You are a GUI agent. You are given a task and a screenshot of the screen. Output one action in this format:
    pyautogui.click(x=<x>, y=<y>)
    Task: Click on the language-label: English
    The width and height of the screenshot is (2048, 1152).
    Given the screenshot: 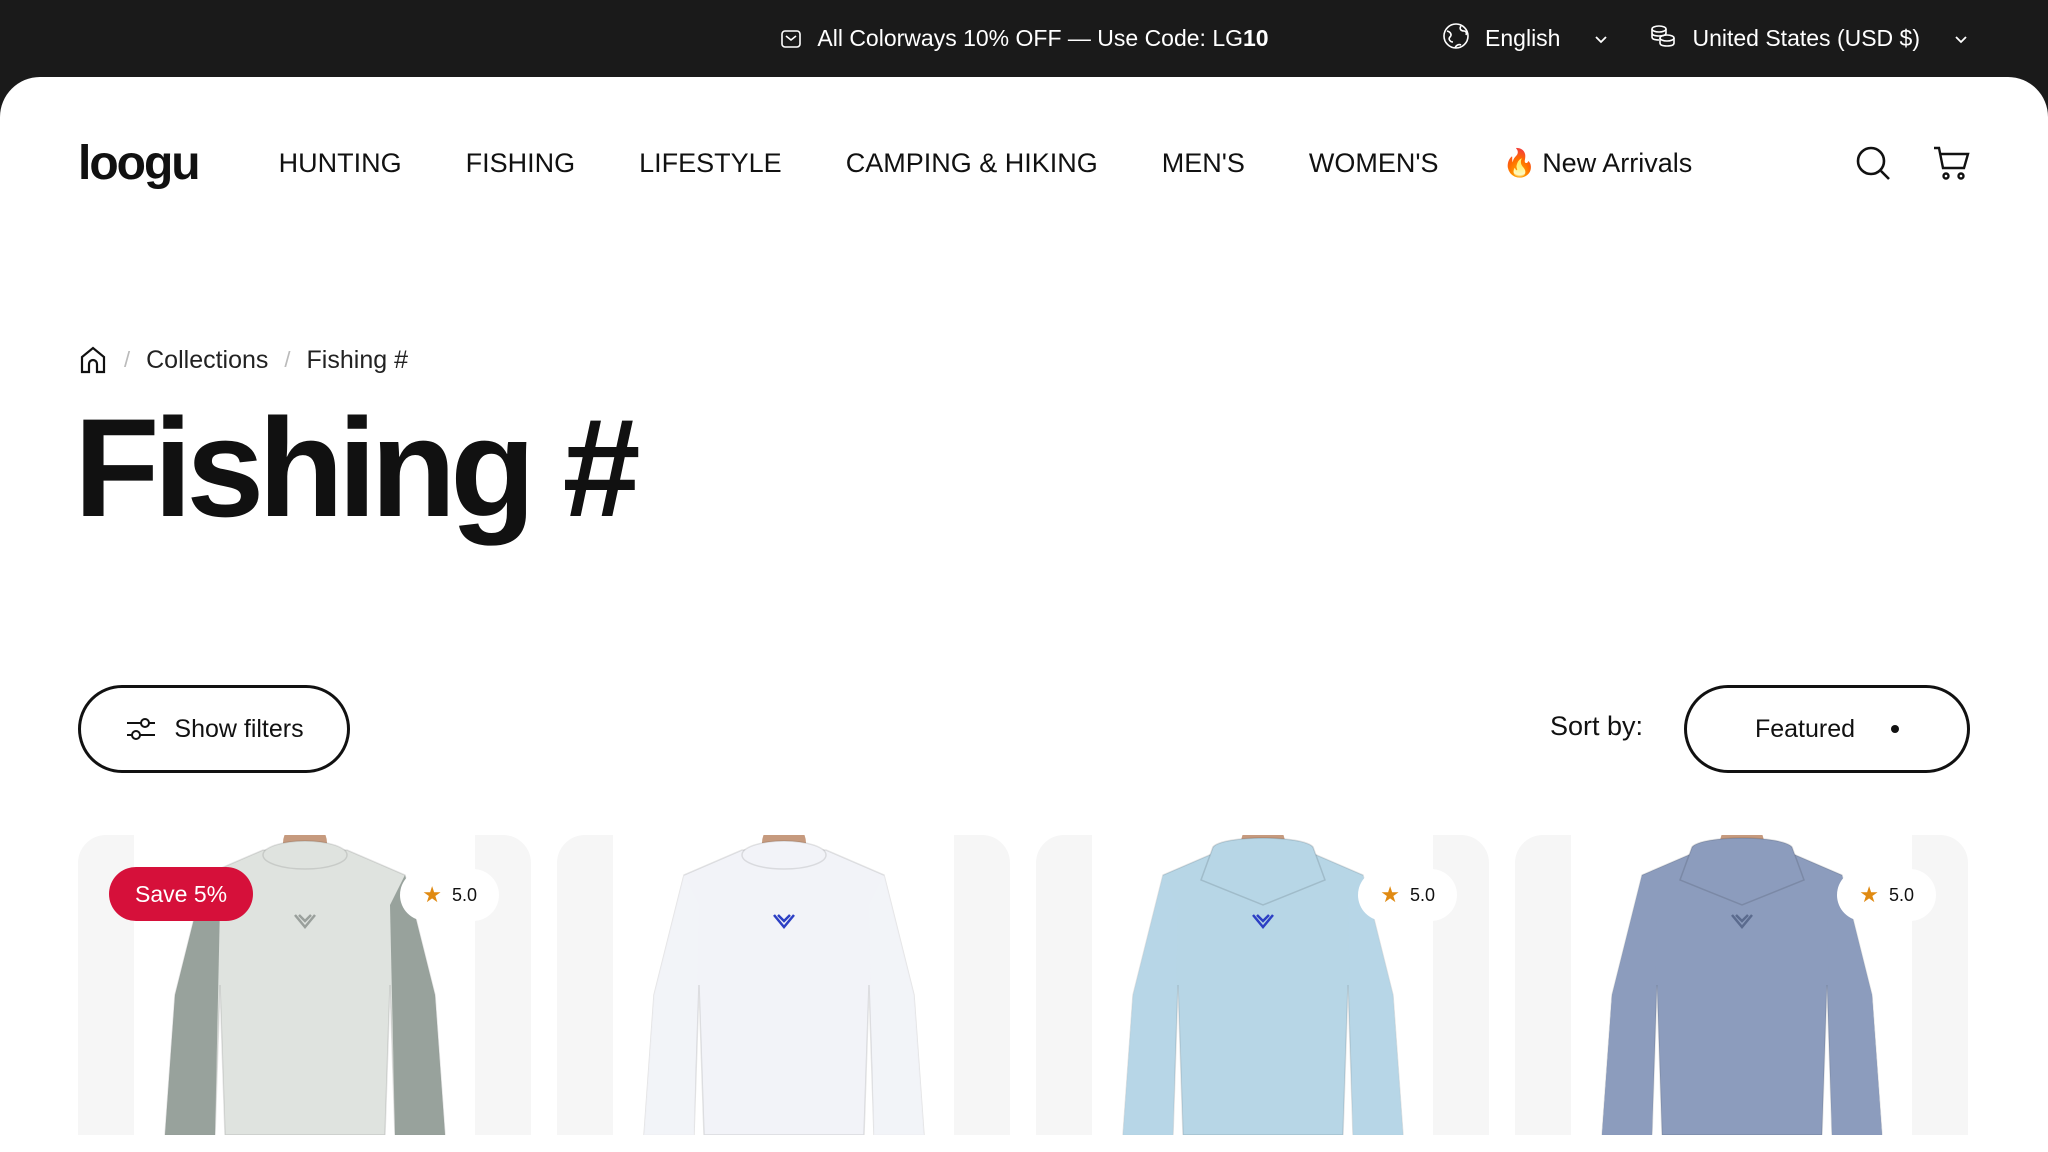 What is the action you would take?
    pyautogui.click(x=1523, y=38)
    